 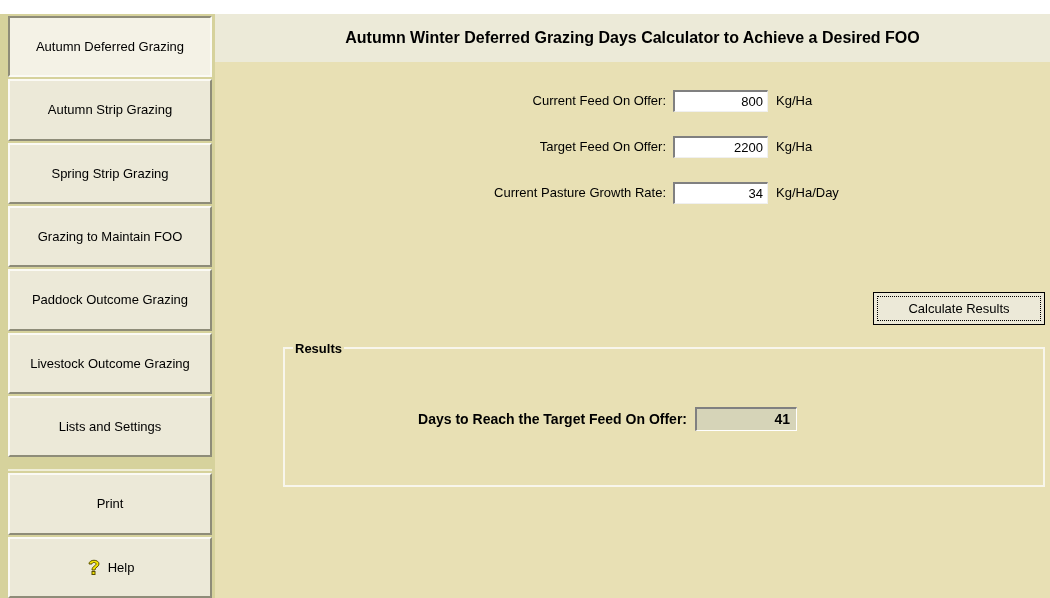 What do you see at coordinates (93, 567) in the screenshot?
I see `question-mark-icon` at bounding box center [93, 567].